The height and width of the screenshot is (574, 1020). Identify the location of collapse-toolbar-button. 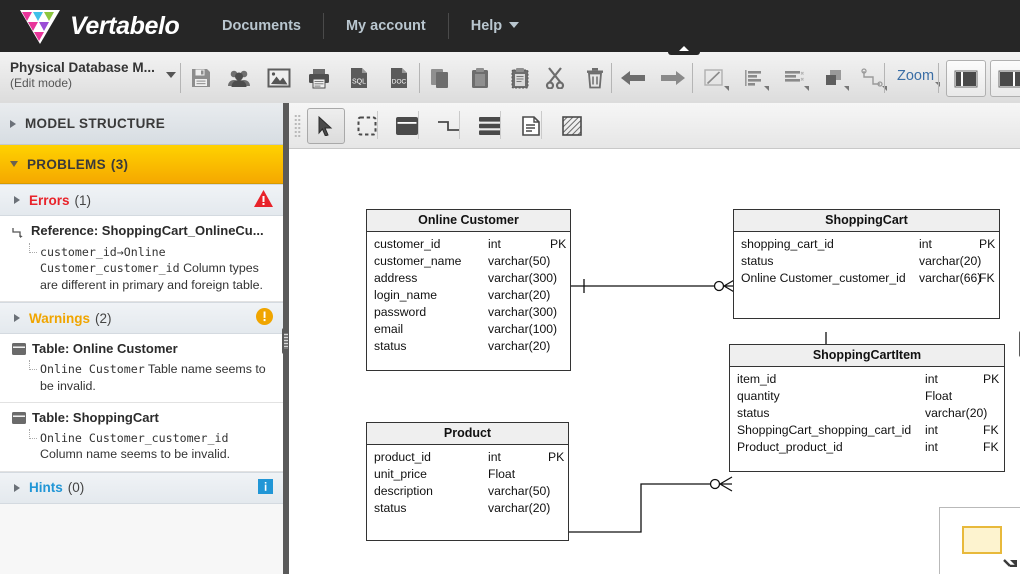
(684, 49).